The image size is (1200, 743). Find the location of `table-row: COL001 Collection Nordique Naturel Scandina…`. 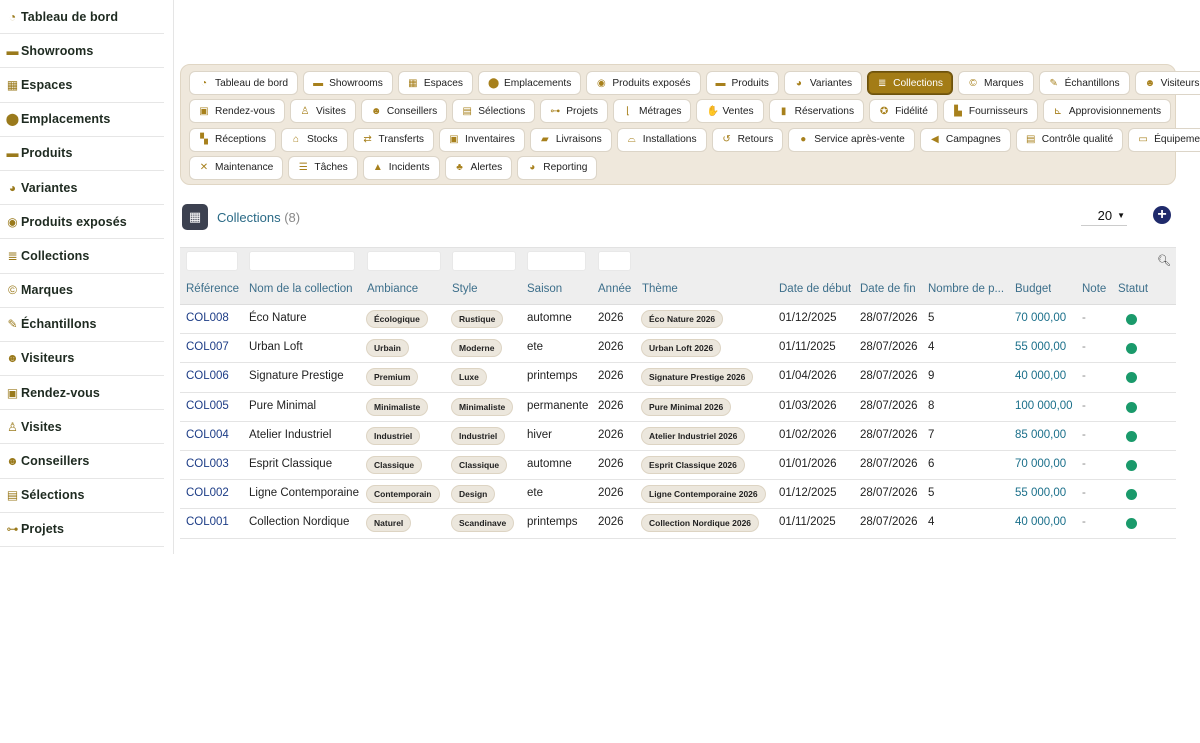

table-row: COL001 Collection Nordique Naturel Scandina… is located at coordinates (678, 524).